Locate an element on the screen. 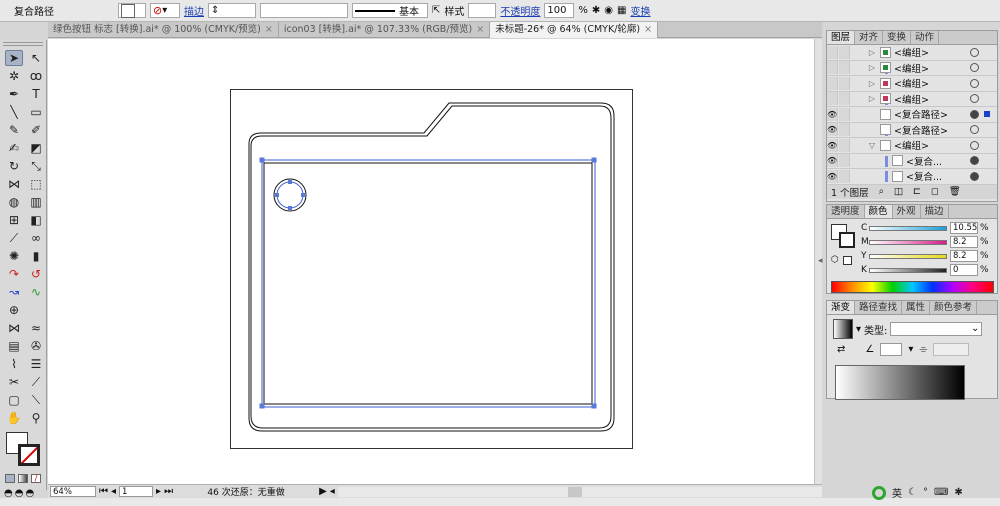  black-track is located at coordinates (908, 270).